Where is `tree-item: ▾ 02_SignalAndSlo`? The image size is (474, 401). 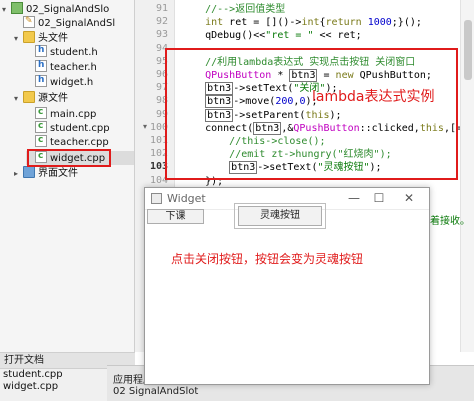
tree-item: ▾ 02_SignalAndSlo is located at coordinates (68, 9).